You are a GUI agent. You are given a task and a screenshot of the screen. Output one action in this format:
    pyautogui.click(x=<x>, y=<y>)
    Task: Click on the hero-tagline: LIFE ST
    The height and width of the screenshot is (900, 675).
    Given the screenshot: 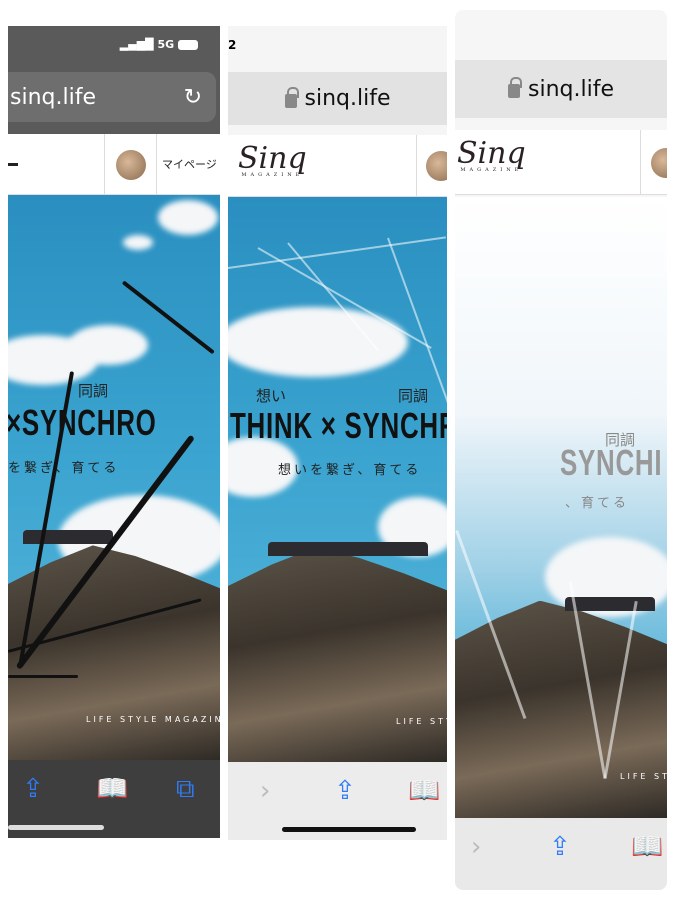 What is the action you would take?
    pyautogui.click(x=643, y=776)
    